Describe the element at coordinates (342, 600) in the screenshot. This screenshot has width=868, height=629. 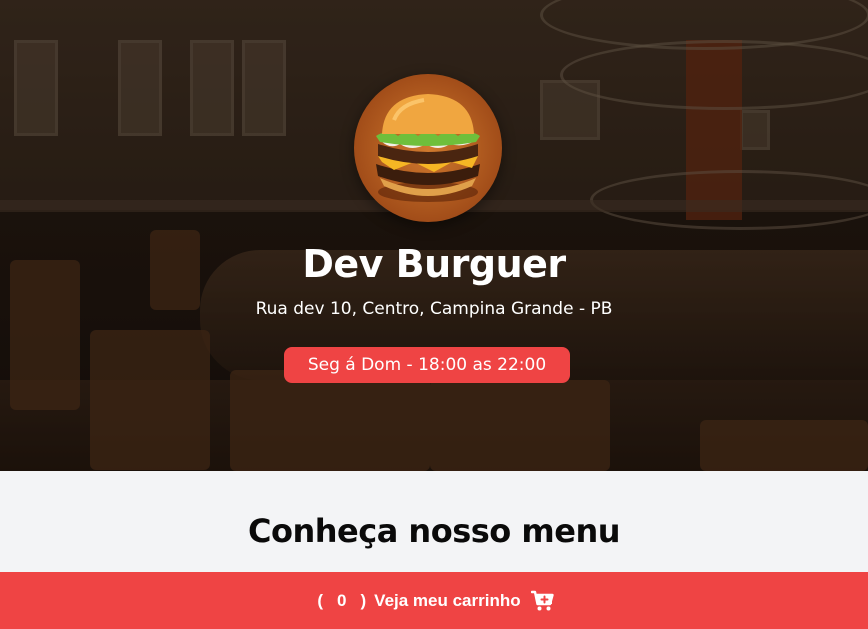
I see `cart-count: 0` at that location.